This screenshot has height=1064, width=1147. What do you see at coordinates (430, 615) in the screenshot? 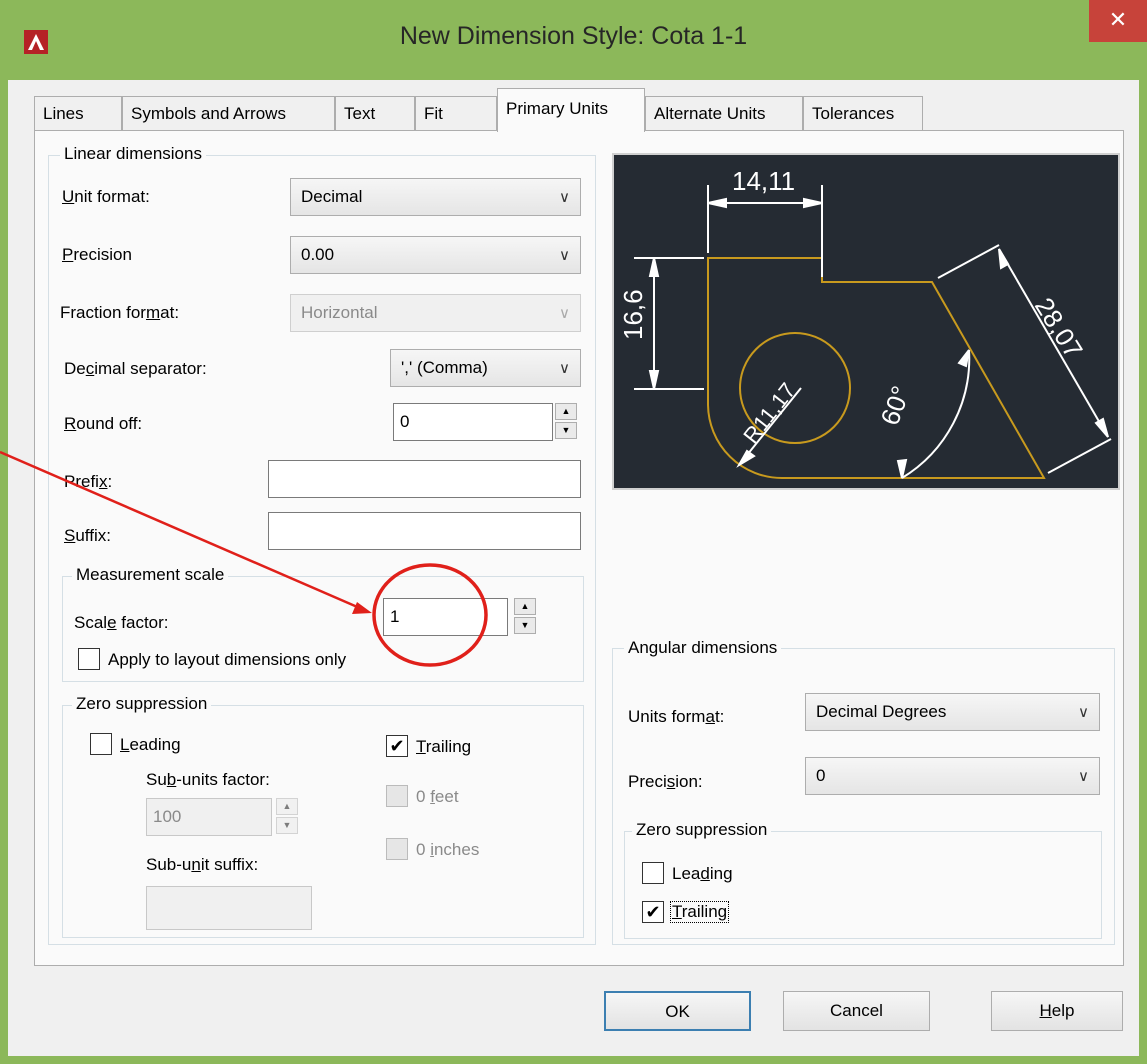
I see `annotation-circle` at bounding box center [430, 615].